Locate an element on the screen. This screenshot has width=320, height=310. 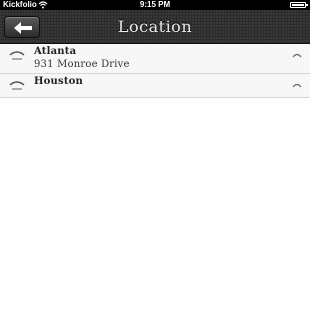
status-bar: Kickfolio 9:15 PM is located at coordinates (155, 5).